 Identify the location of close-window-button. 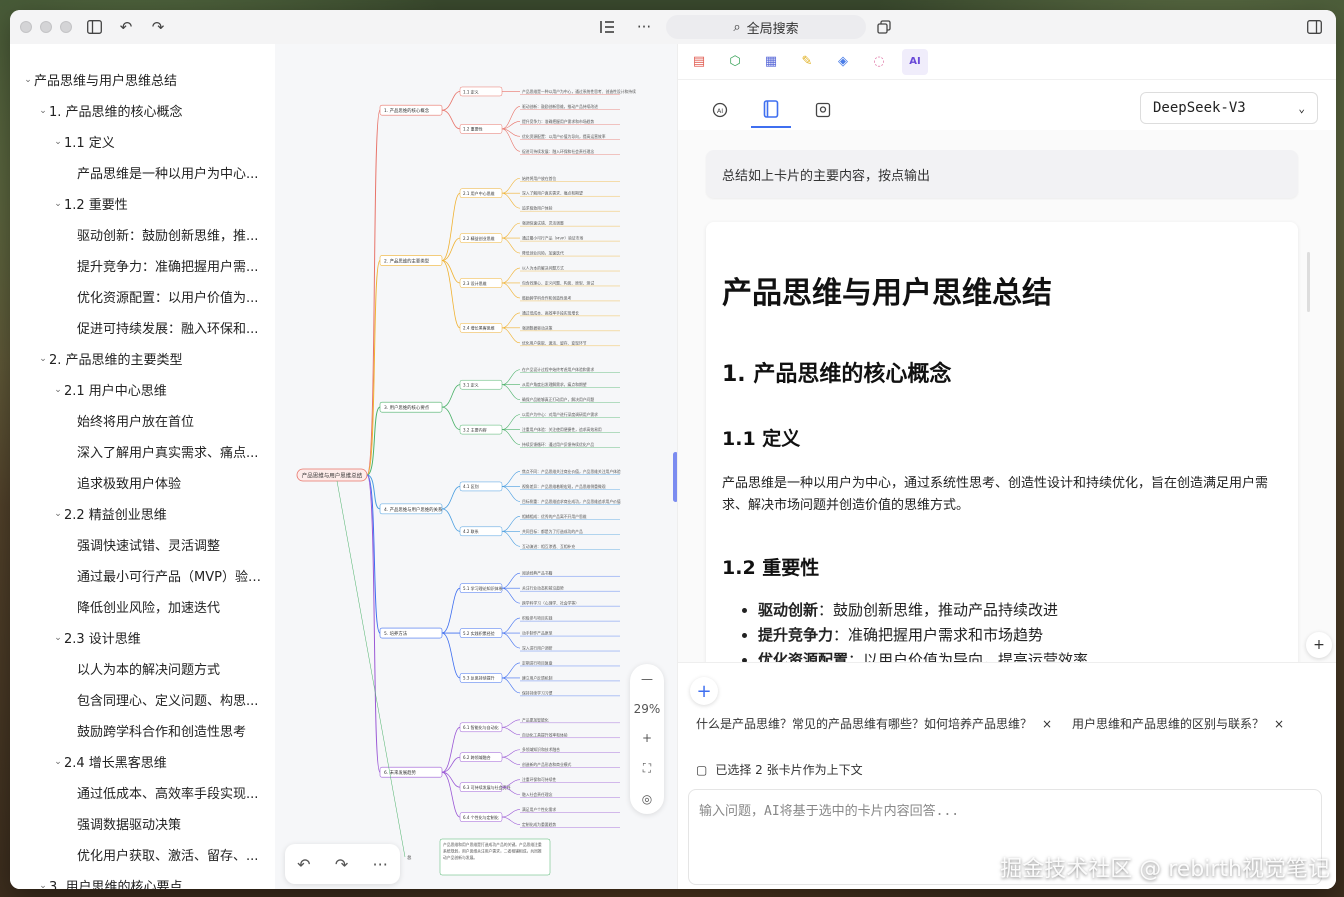
(26, 27).